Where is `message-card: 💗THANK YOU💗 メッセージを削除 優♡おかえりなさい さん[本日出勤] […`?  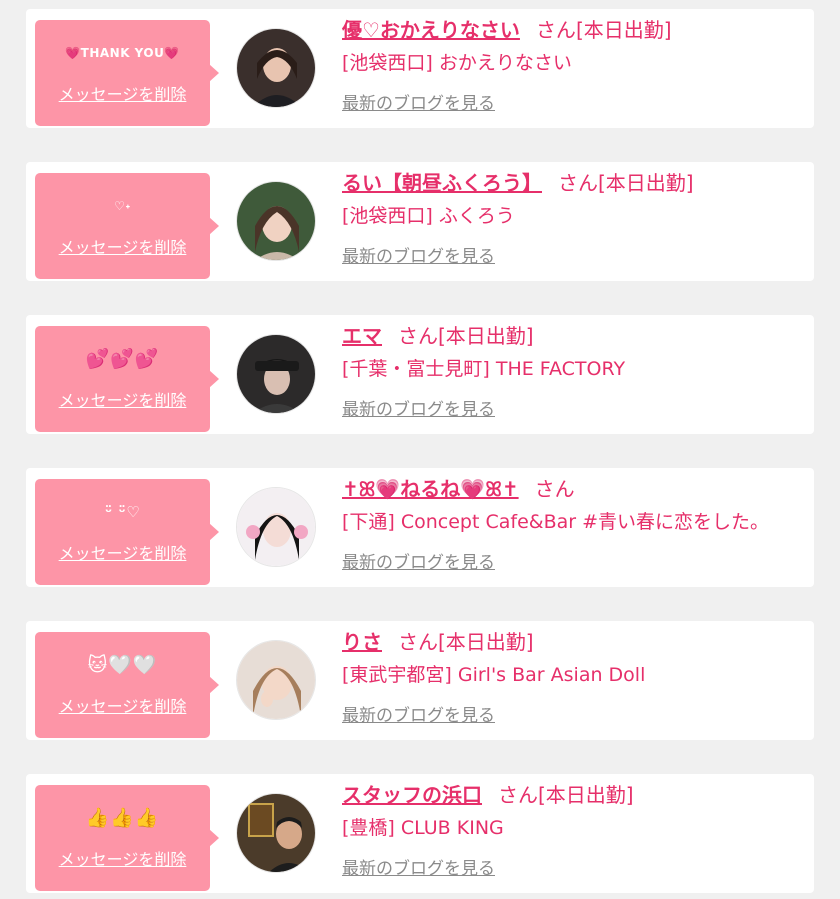
message-card: 💗THANK YOU💗 メッセージを削除 優♡おかえりなさい さん[本日出勤] [… is located at coordinates (420, 68).